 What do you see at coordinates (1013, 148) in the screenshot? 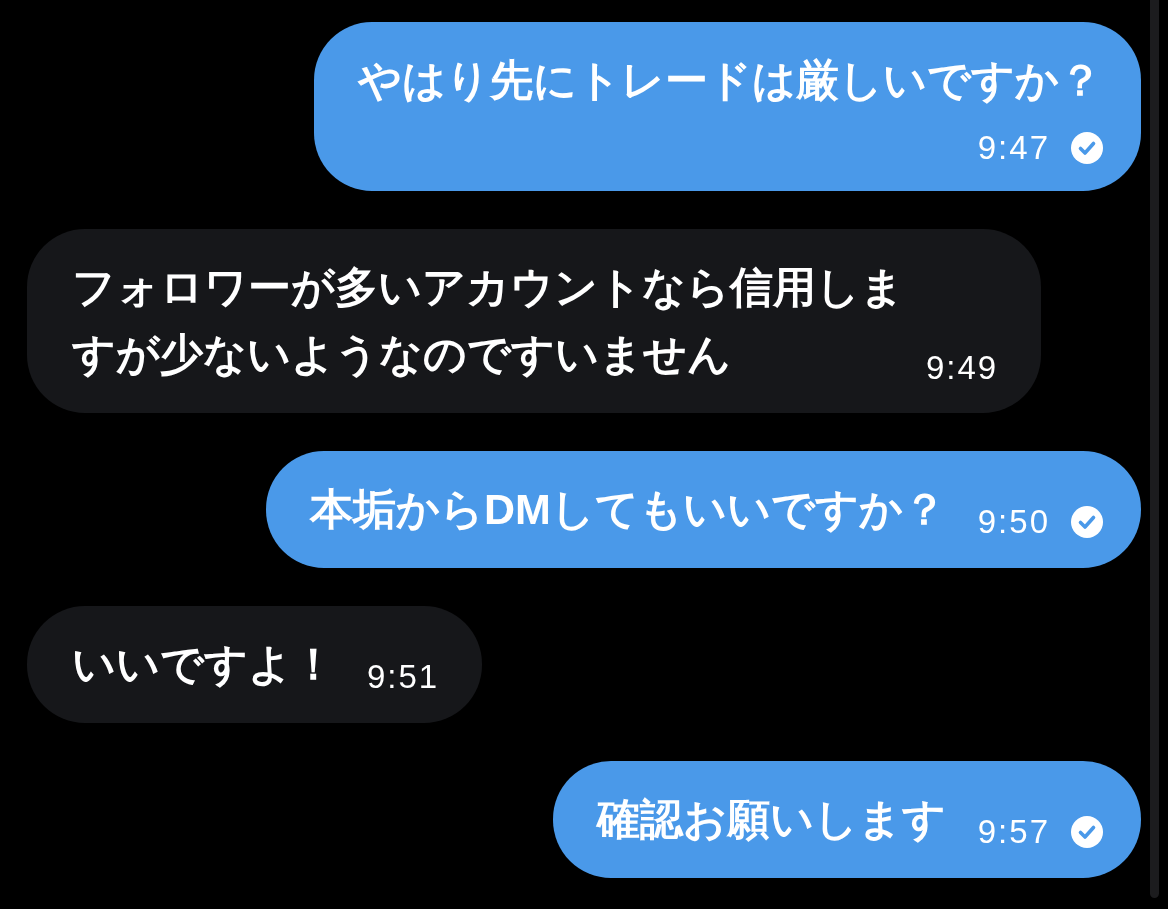
I see `message-time: 9:47` at bounding box center [1013, 148].